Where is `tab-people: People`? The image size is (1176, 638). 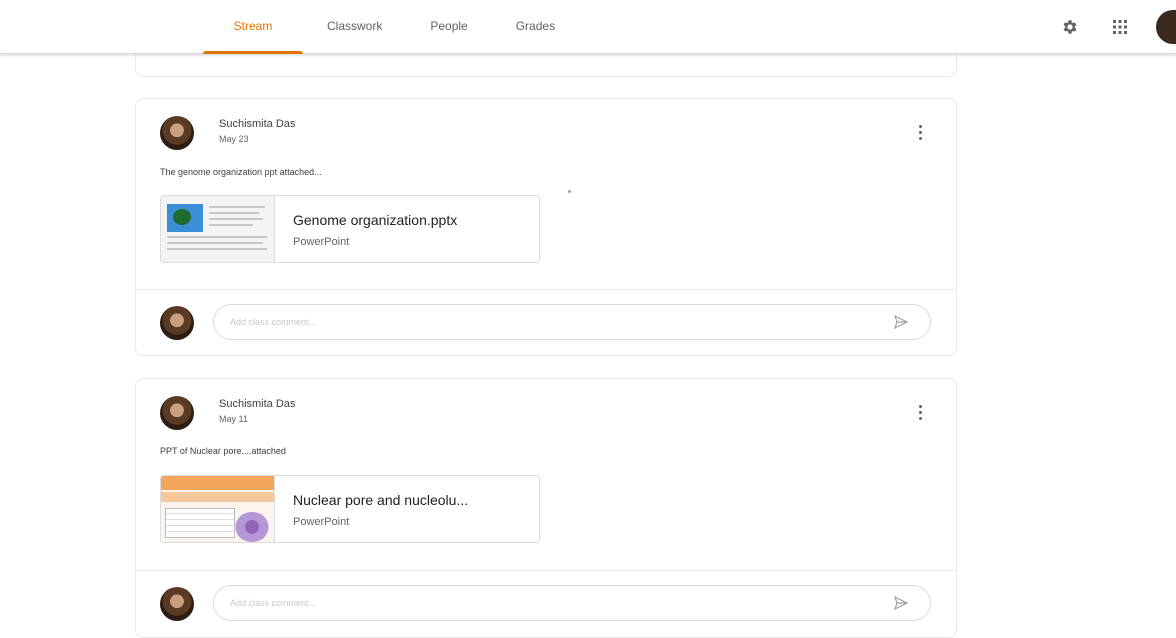
tab-people: People is located at coordinates (448, 27).